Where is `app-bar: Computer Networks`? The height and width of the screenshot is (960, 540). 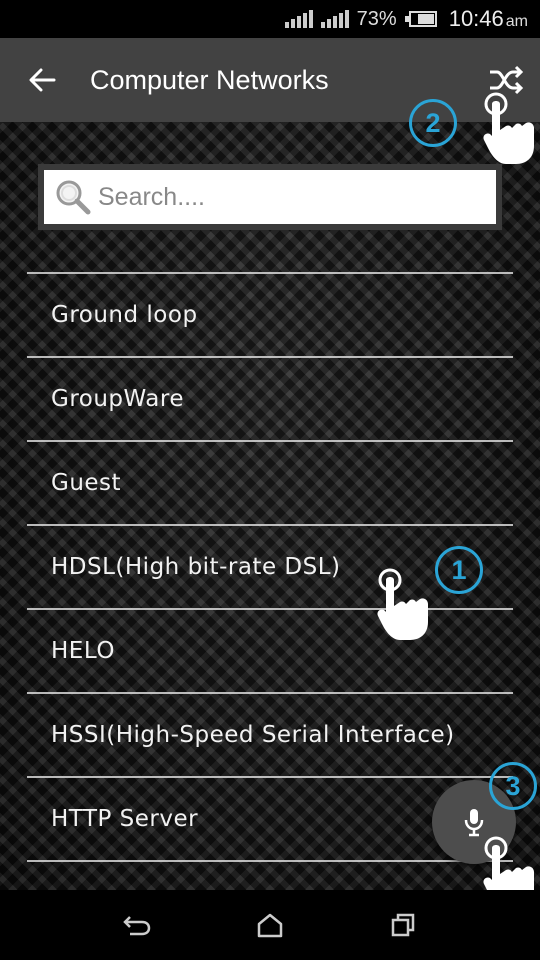 app-bar: Computer Networks is located at coordinates (270, 80).